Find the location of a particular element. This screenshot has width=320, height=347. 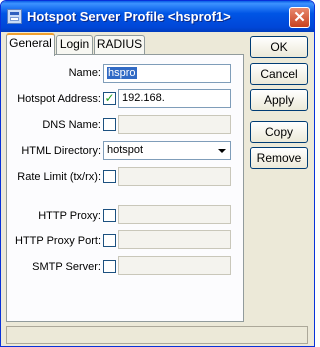

dns-name-checkbox is located at coordinates (109, 124).